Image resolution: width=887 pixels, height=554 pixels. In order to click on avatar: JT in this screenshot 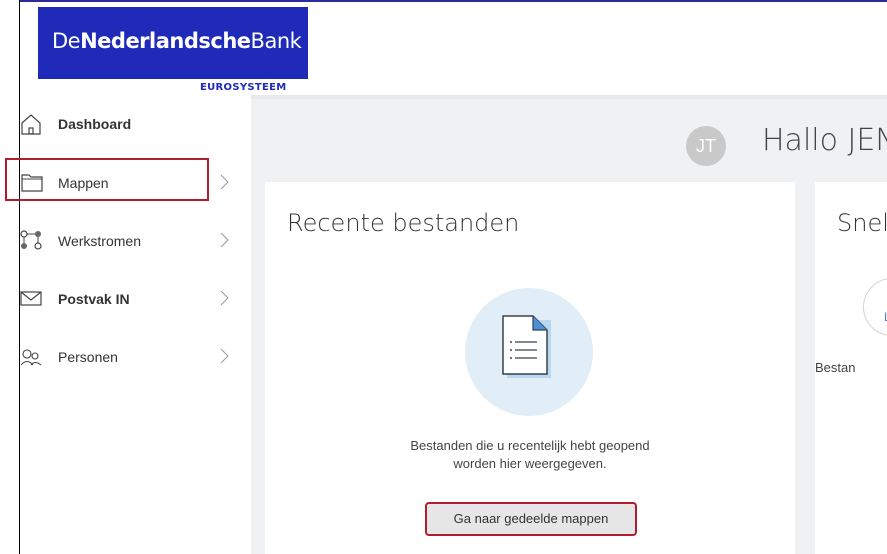, I will do `click(706, 146)`.